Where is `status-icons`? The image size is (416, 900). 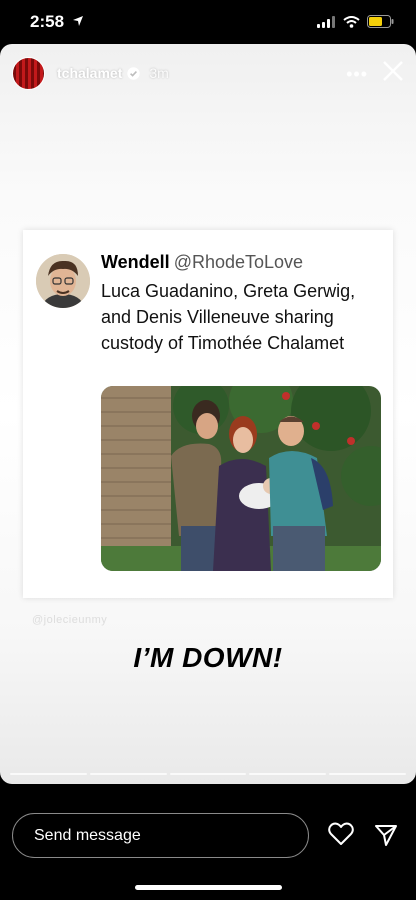 status-icons is located at coordinates (355, 24).